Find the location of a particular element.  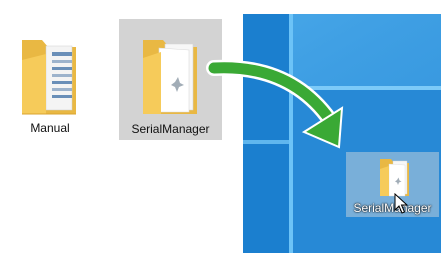

drag-arrow-icon is located at coordinates (275, 104).